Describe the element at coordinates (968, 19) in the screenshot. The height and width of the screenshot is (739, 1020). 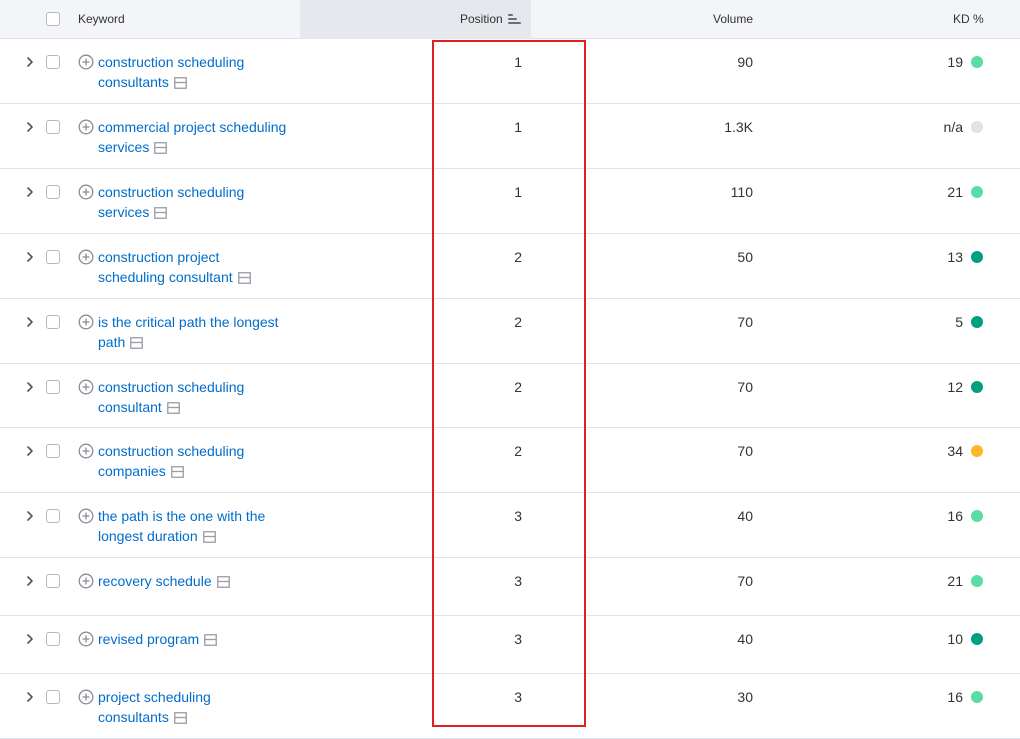
I see `kd-column-header: KD %` at that location.